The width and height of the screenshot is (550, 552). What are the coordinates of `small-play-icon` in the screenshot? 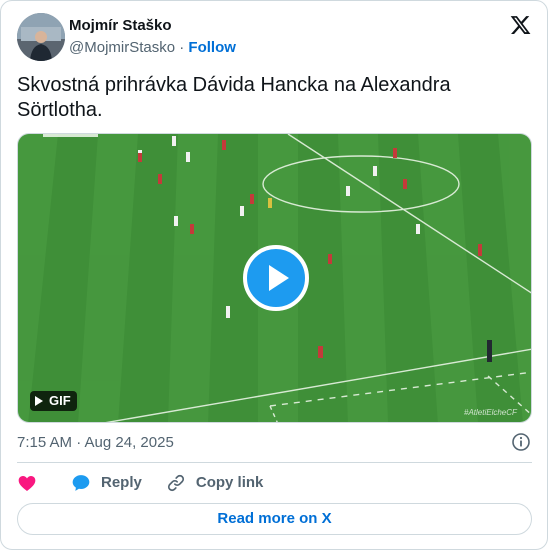 It's located at (39, 401).